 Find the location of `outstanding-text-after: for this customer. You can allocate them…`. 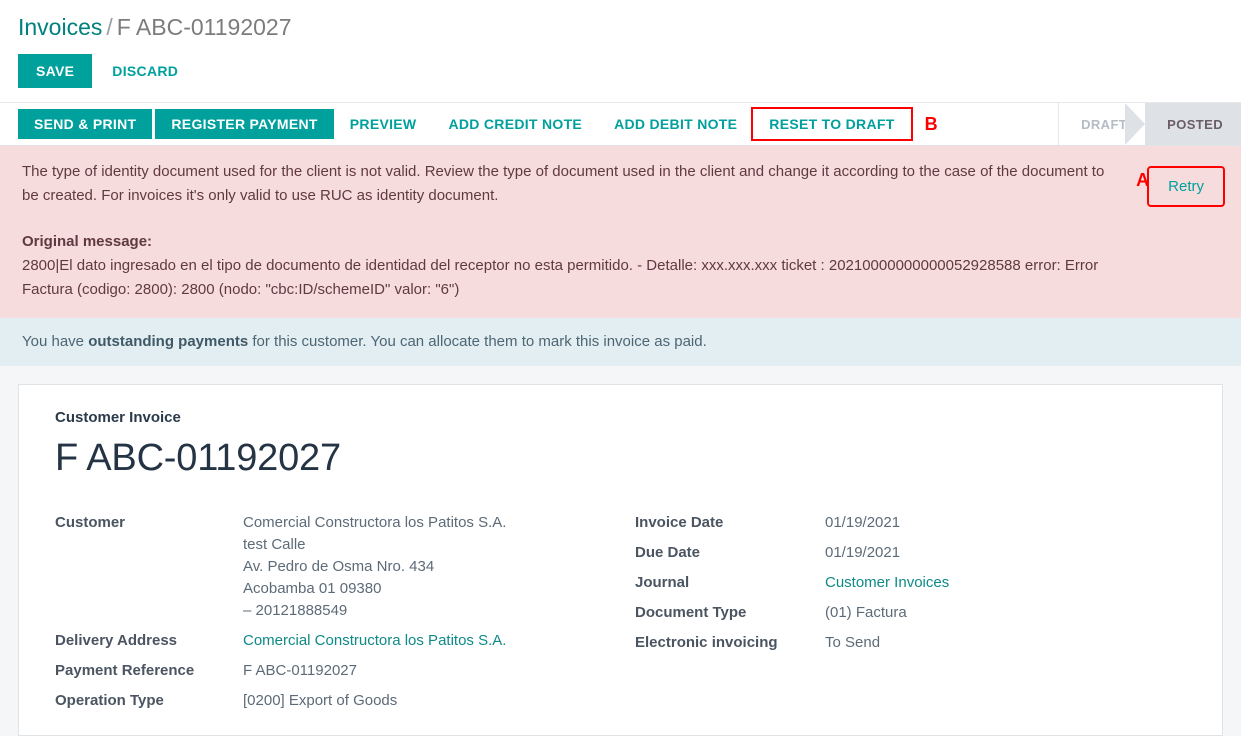

outstanding-text-after: for this customer. You can allocate them… is located at coordinates (477, 341).